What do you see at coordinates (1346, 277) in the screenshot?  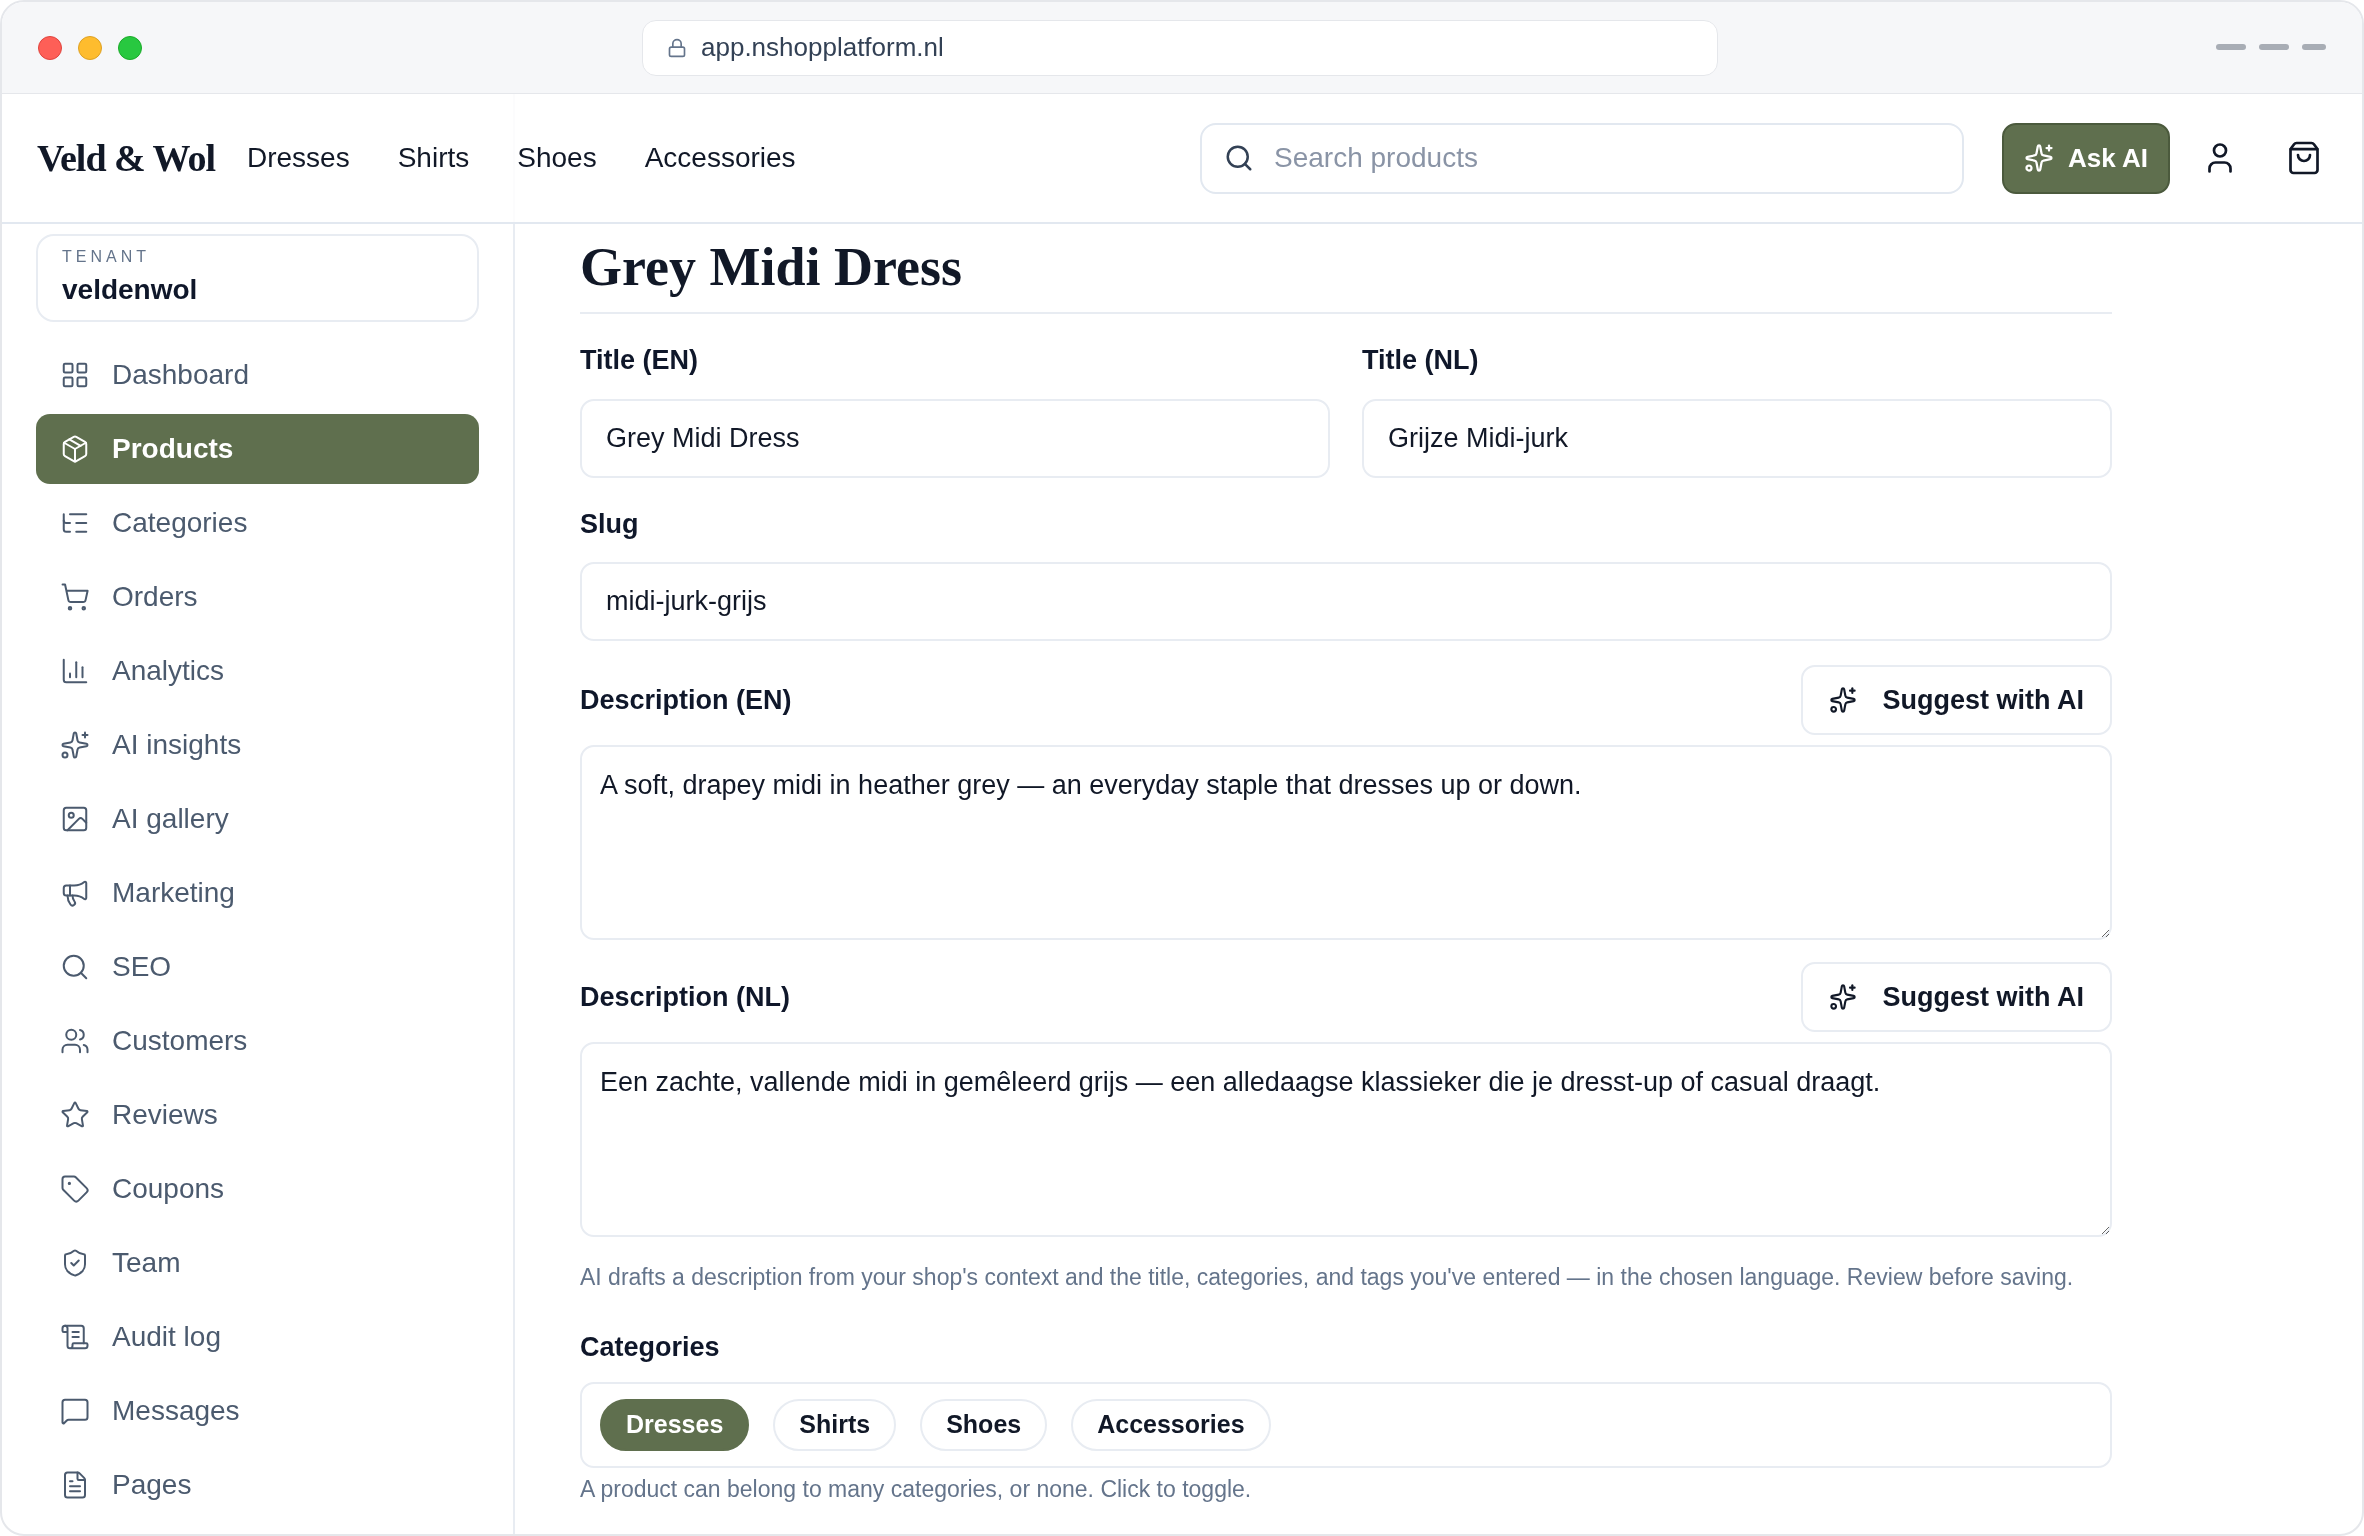 I see `page-heading: Grey Midi Dress` at bounding box center [1346, 277].